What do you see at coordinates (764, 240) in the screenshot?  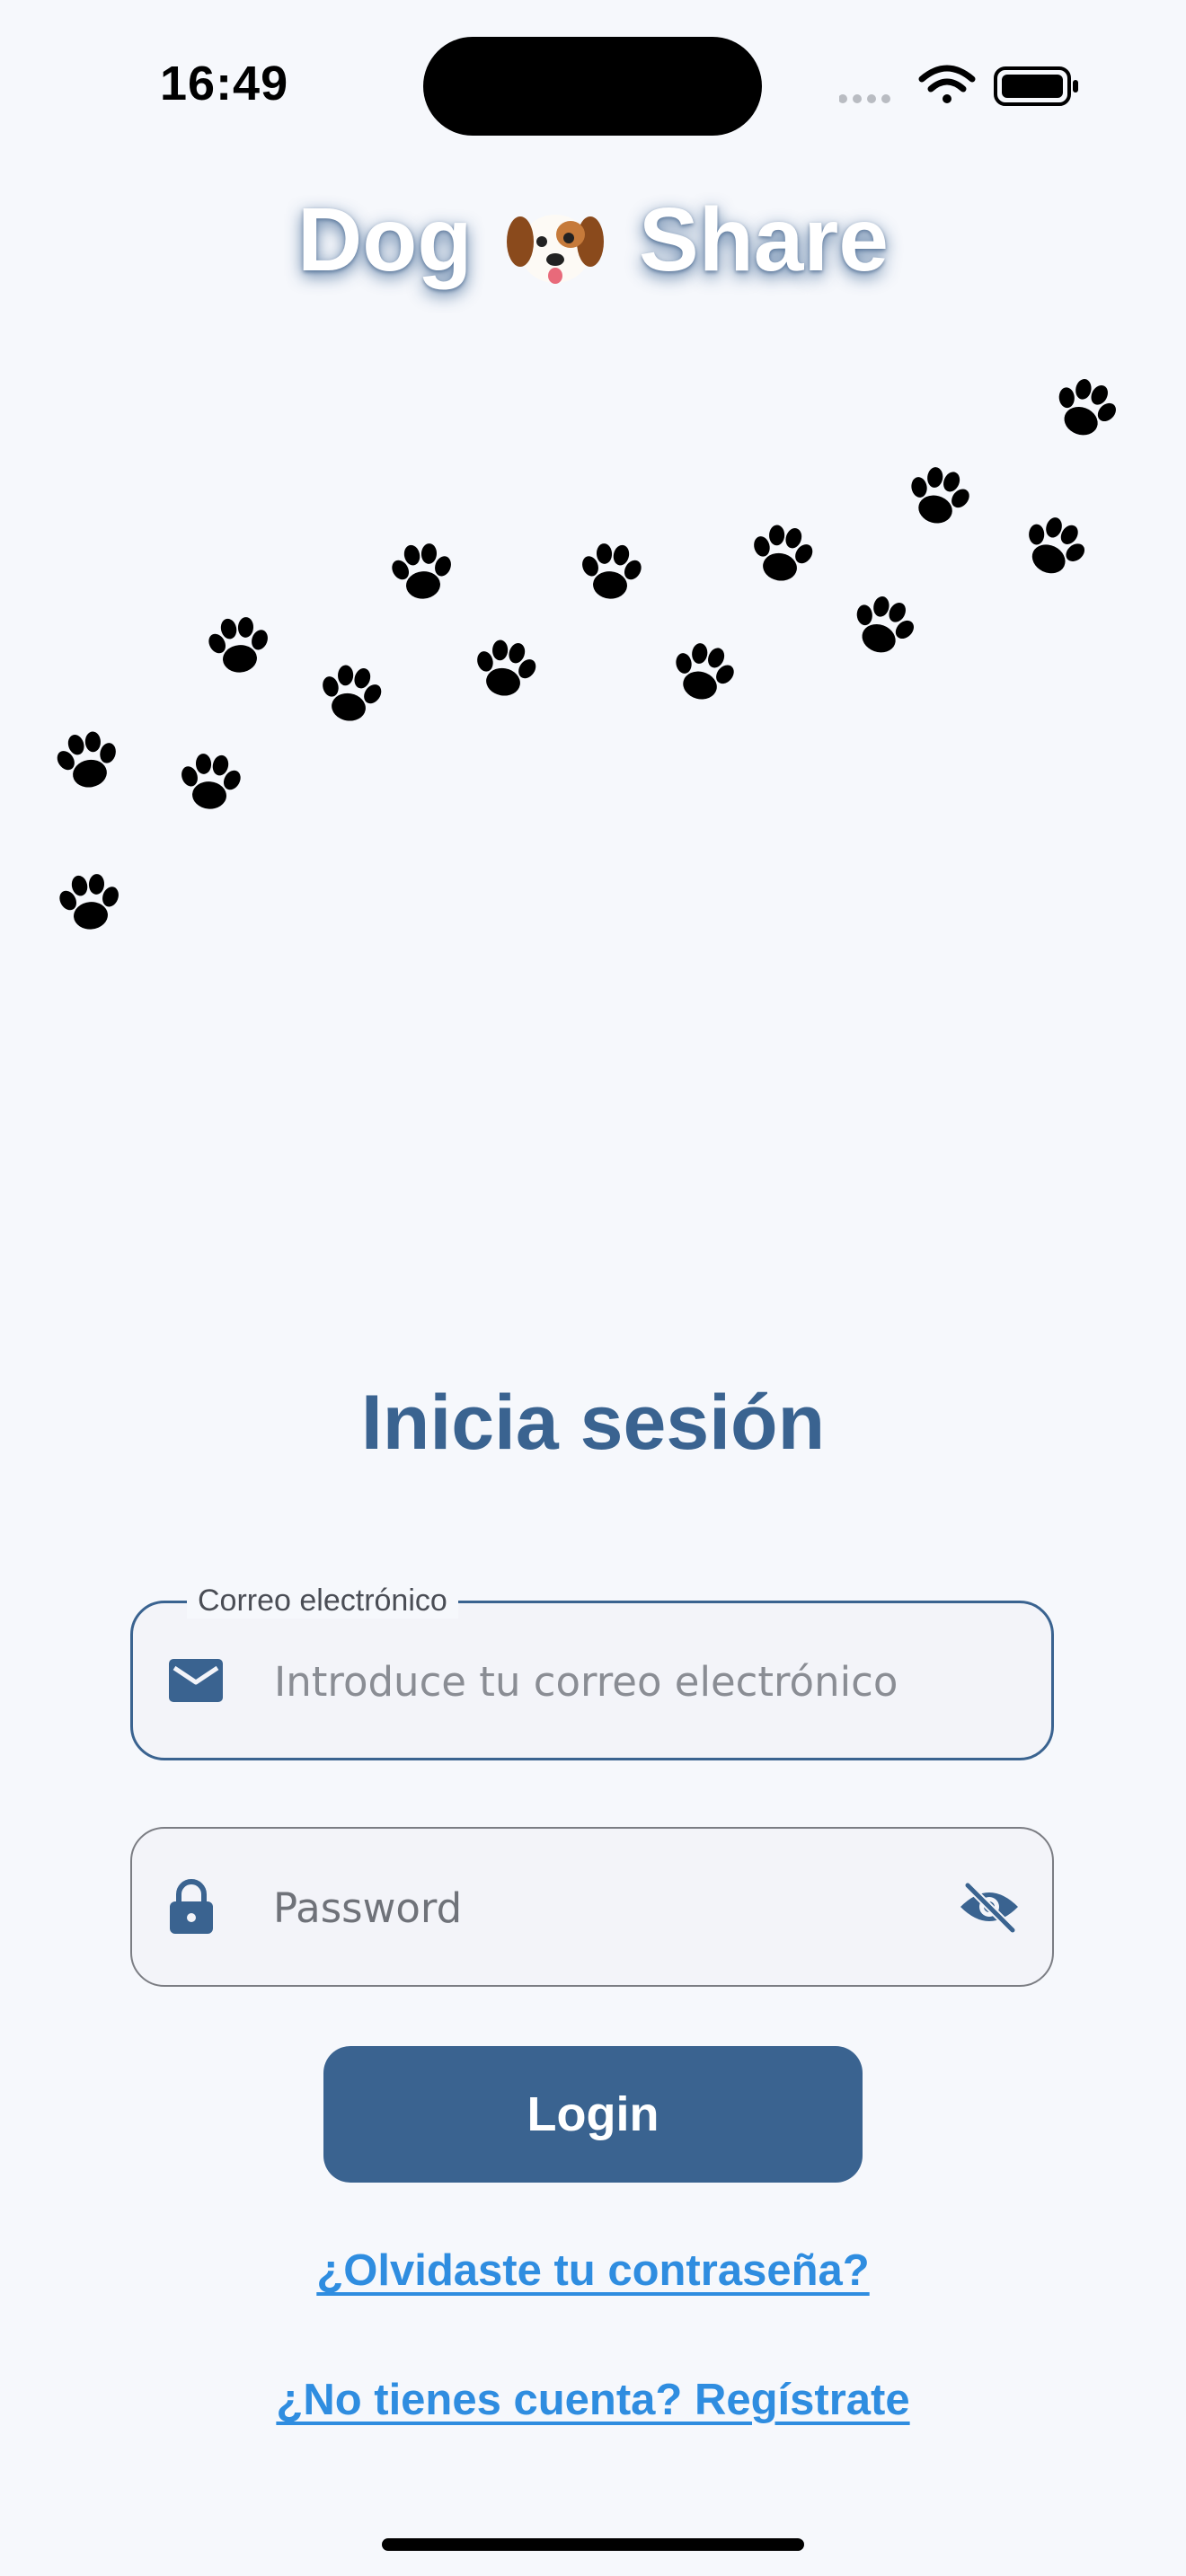 I see `app-title-right: Share` at bounding box center [764, 240].